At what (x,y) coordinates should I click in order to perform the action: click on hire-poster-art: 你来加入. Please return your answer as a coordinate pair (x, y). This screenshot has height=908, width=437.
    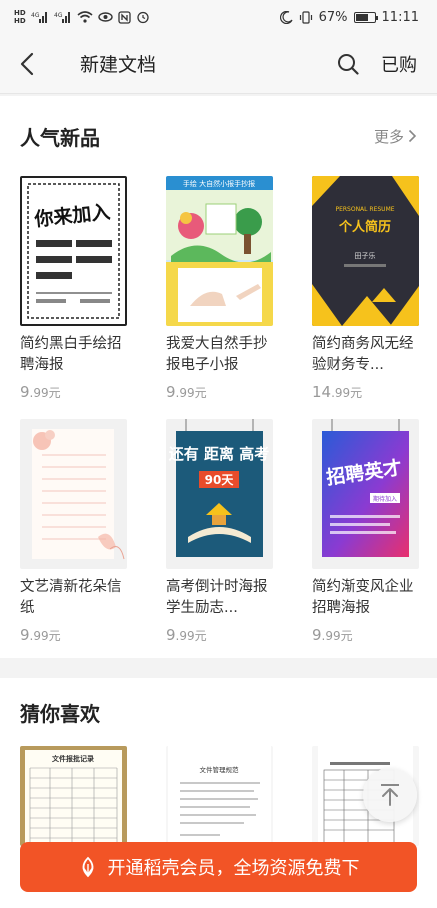
    Looking at the image, I should click on (73, 251).